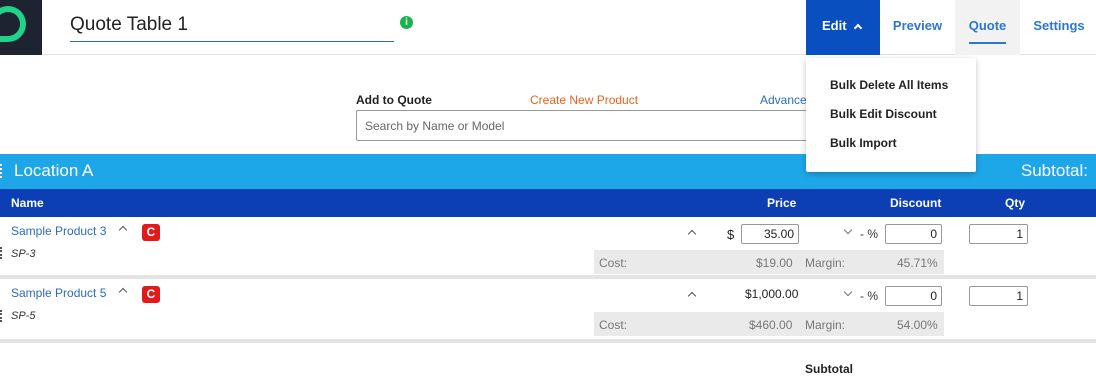 The width and height of the screenshot is (1096, 384). What do you see at coordinates (548, 341) in the screenshot?
I see `row-divider` at bounding box center [548, 341].